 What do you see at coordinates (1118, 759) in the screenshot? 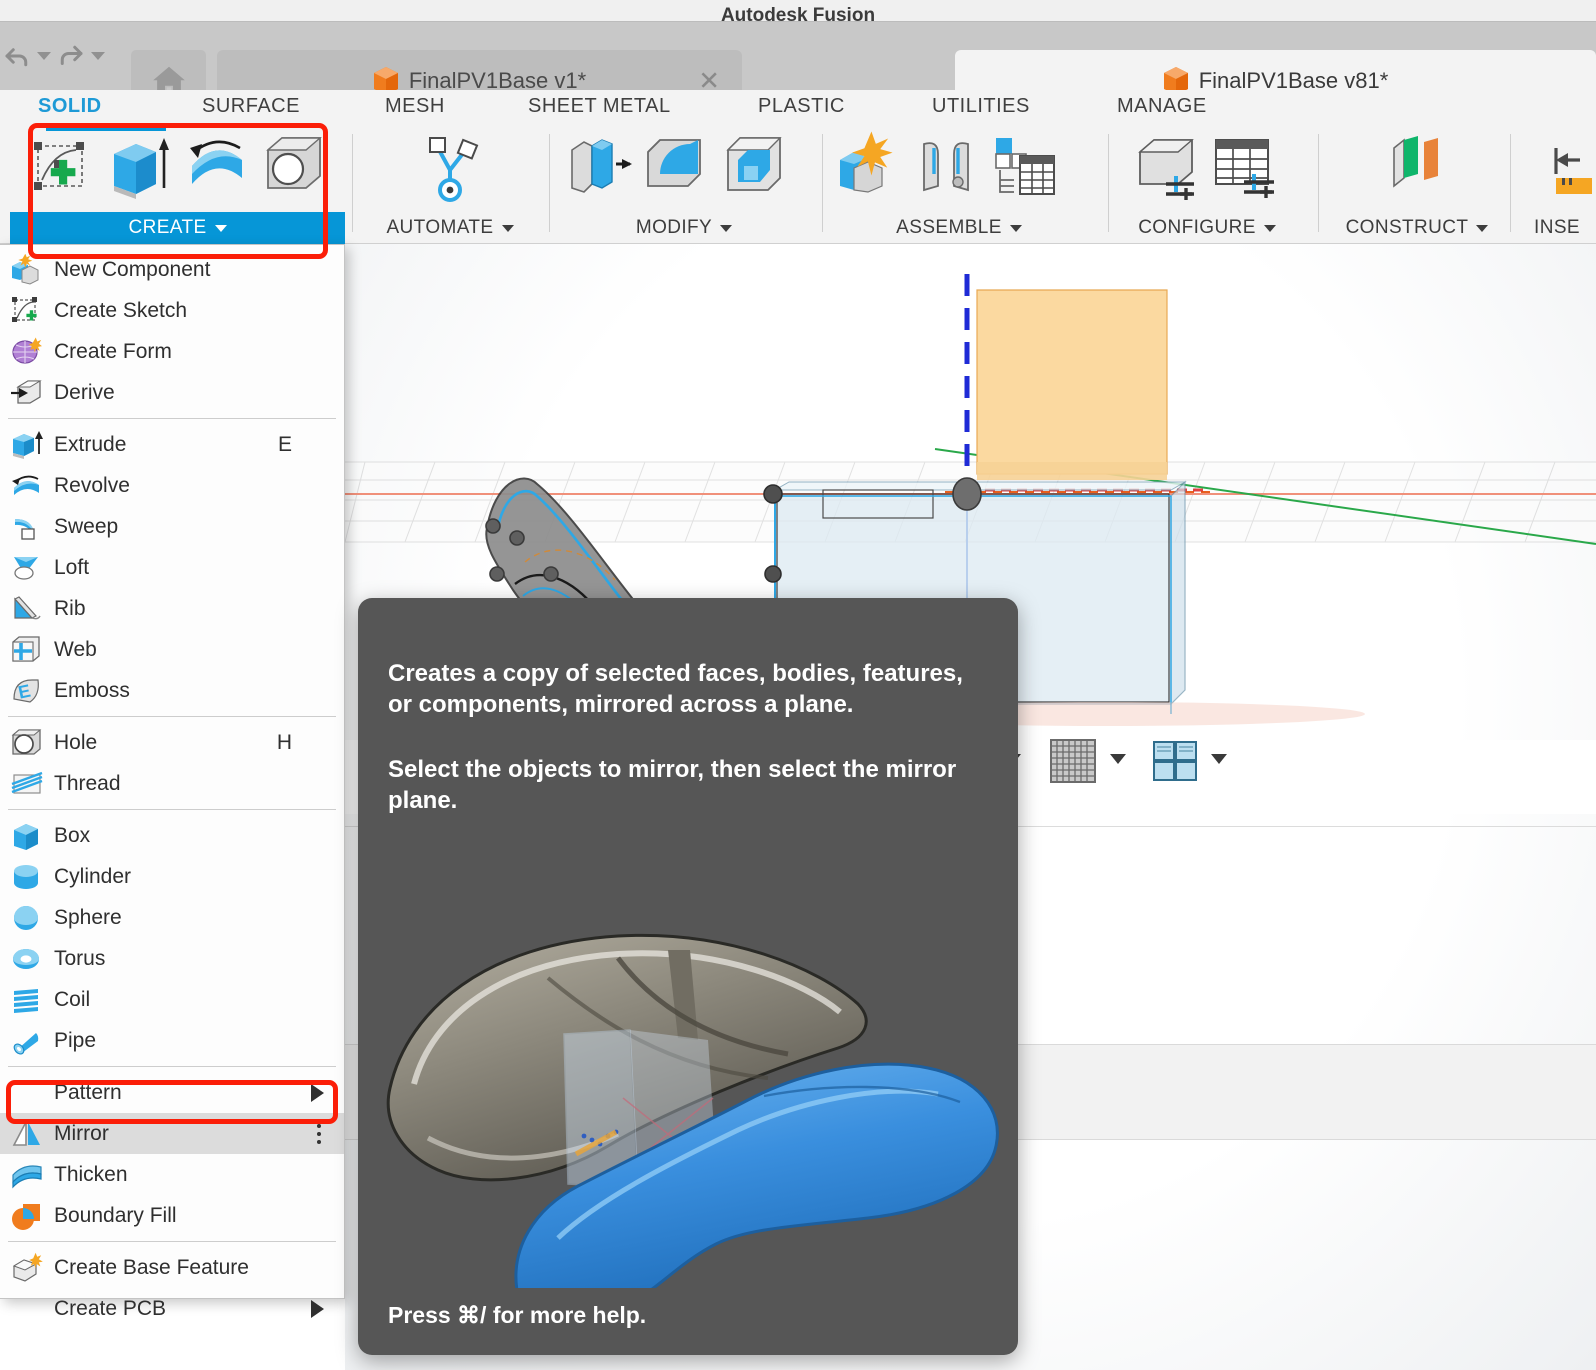
I see `grid-dropdown-caret` at bounding box center [1118, 759].